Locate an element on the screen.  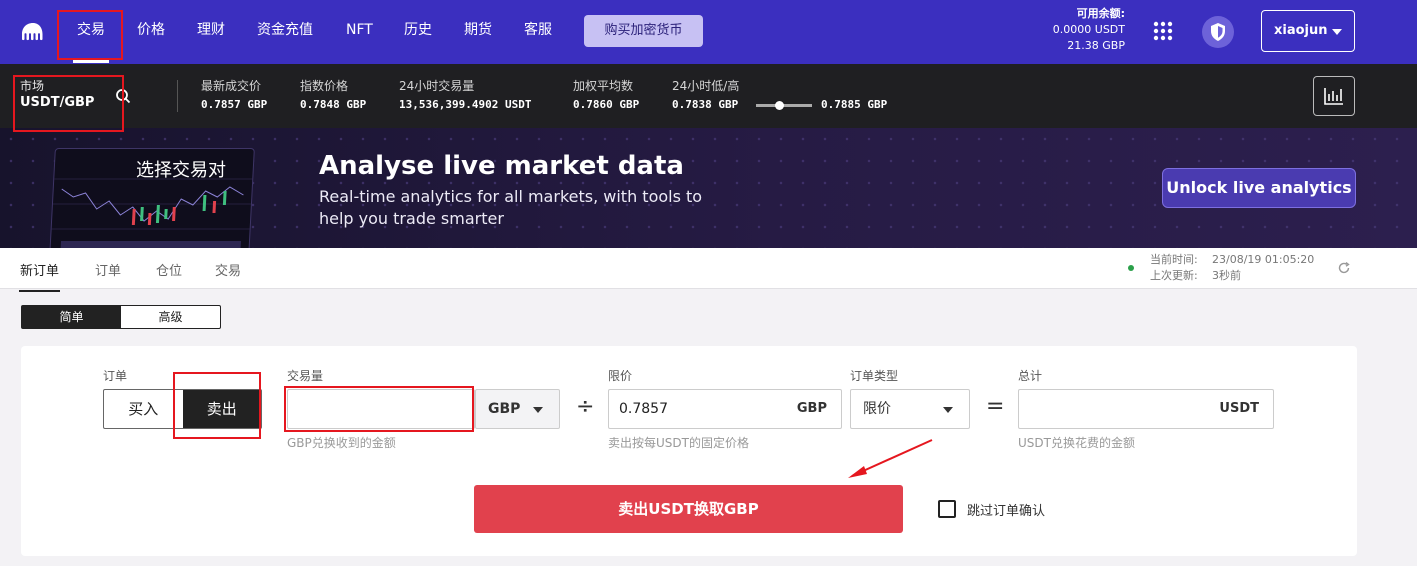
mode-advanced-button: 高级 is located at coordinates (170, 317).